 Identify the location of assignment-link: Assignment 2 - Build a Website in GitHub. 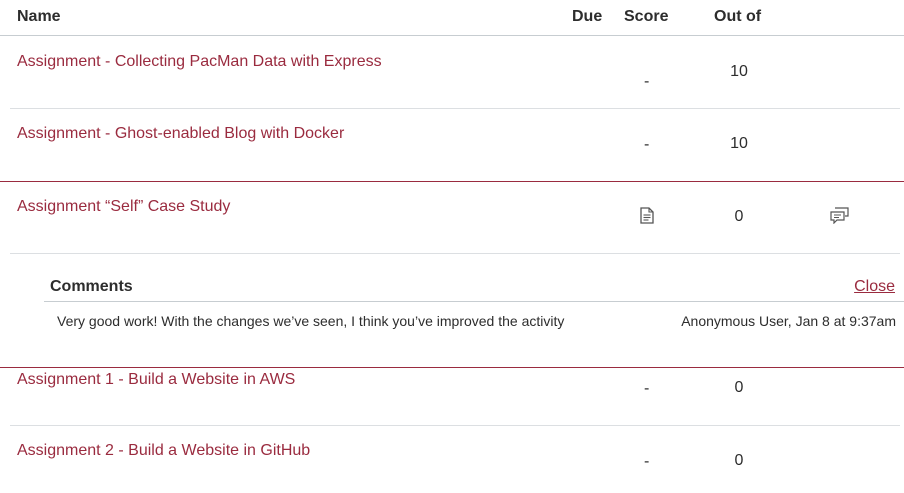
(163, 451).